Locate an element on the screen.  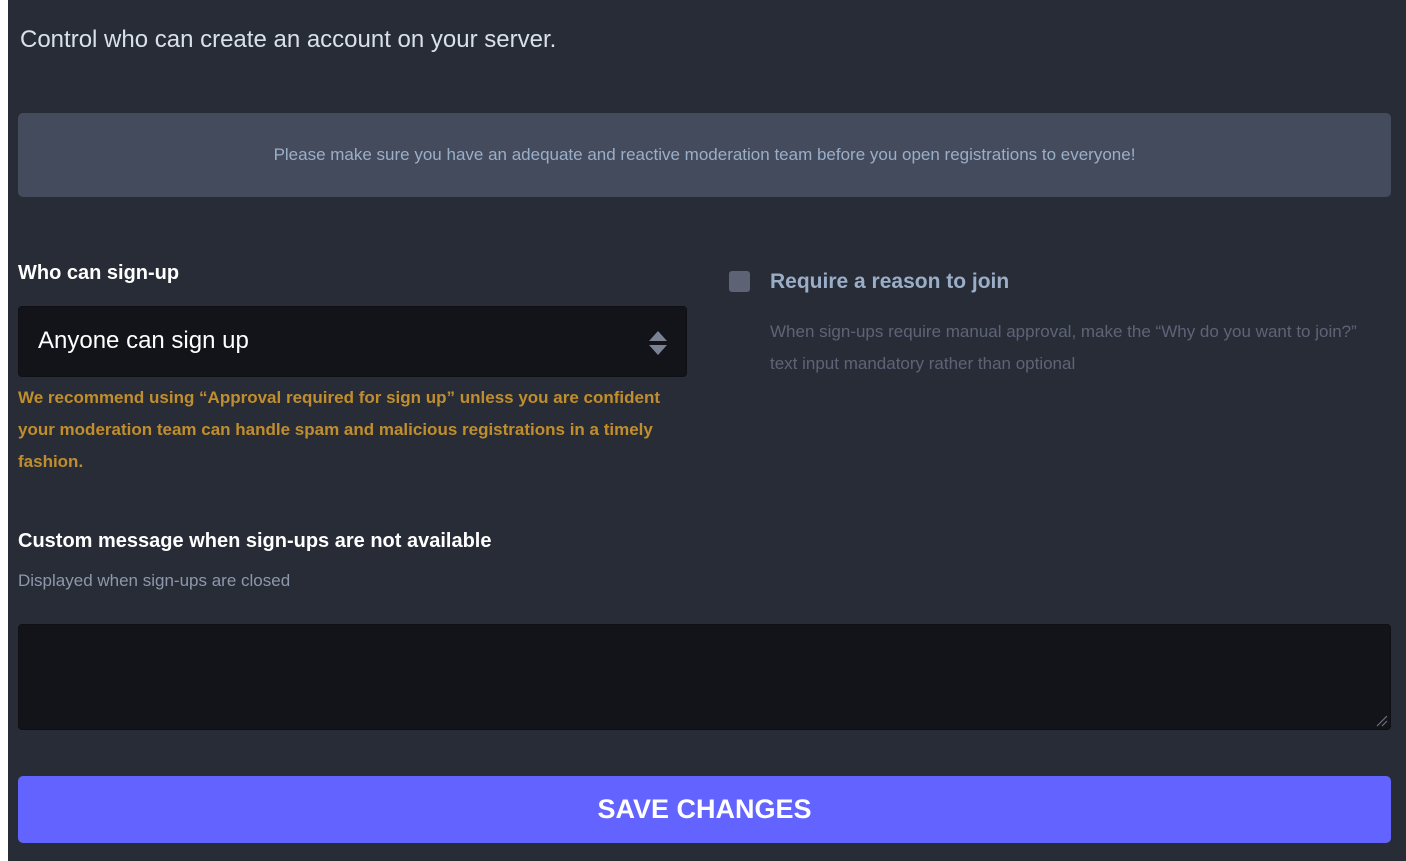
require-reason-label: Require a reason to join is located at coordinates (889, 282).